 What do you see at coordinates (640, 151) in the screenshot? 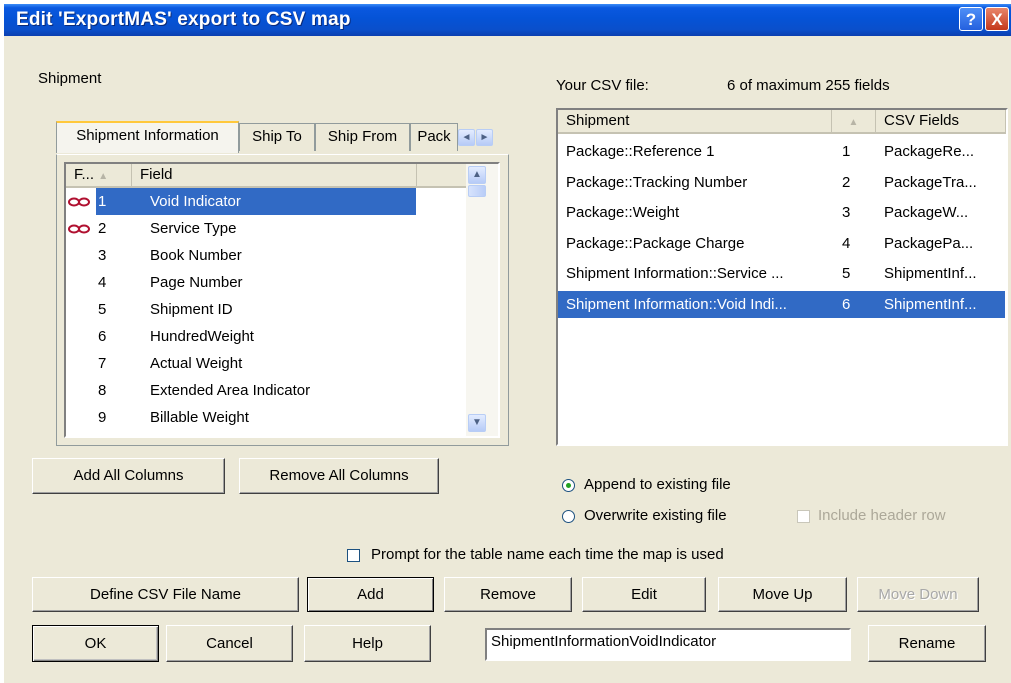
I see `csv-row-shipment: Package::Reference 1` at bounding box center [640, 151].